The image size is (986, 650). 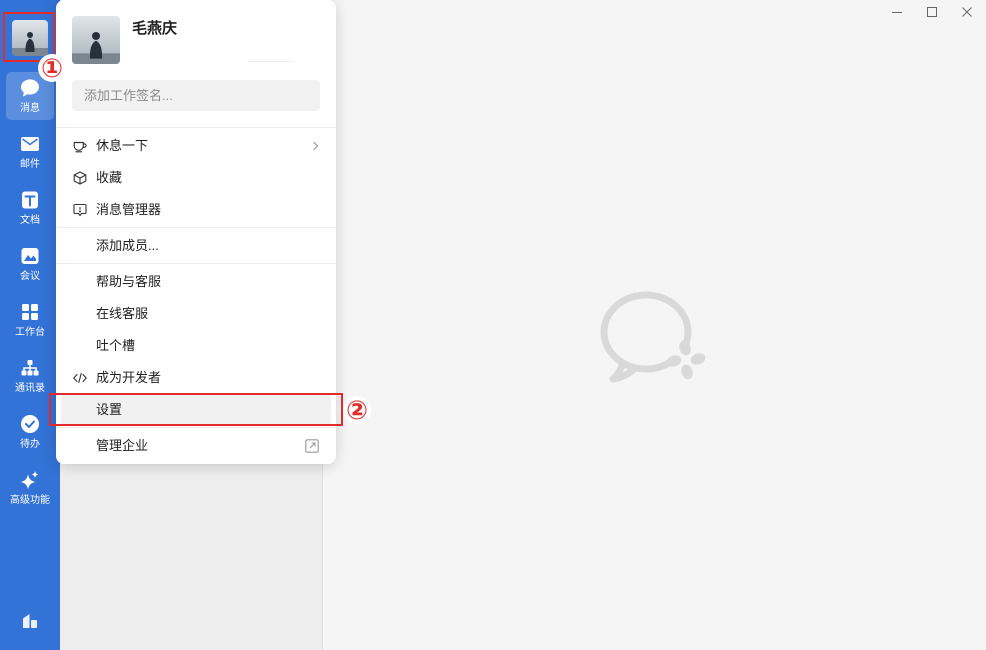 I want to click on external-link-icon, so click(x=312, y=446).